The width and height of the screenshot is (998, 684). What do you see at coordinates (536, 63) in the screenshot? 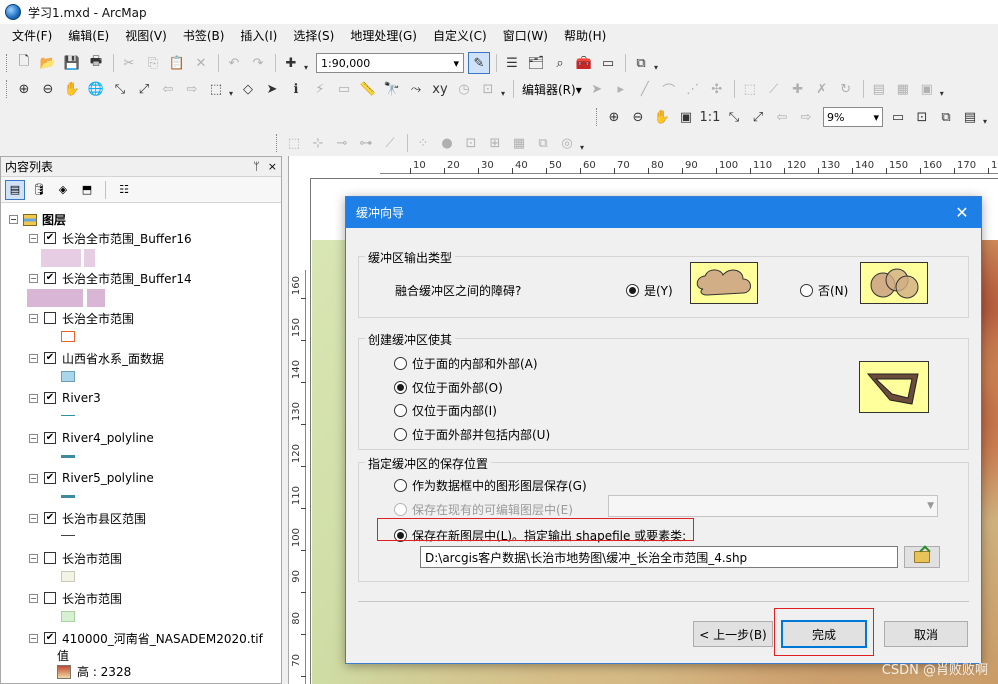
I see `catalog-icon: 🗂` at bounding box center [536, 63].